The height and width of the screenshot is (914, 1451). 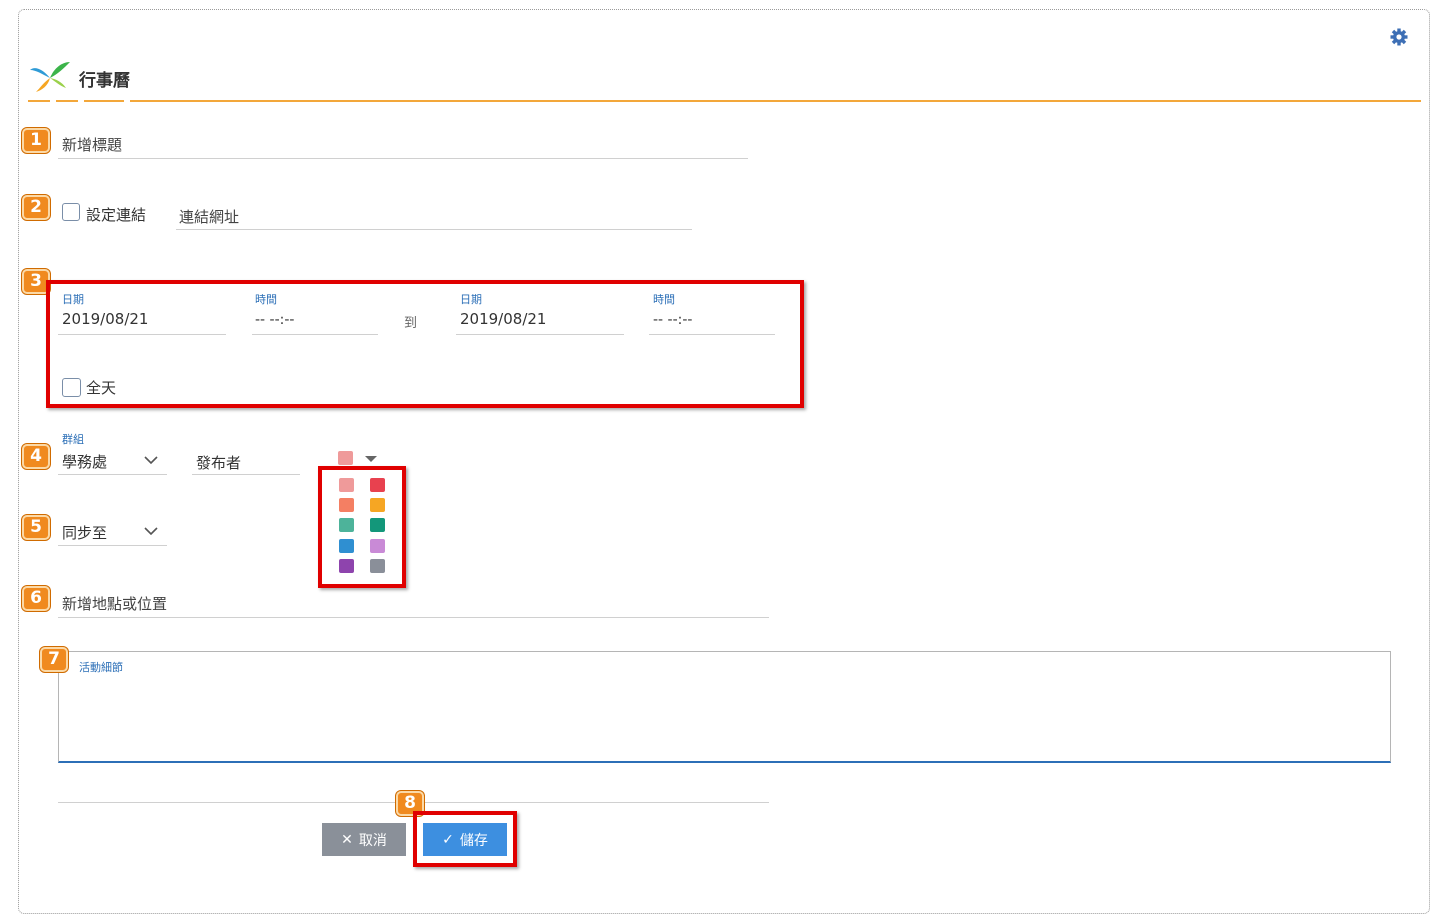 What do you see at coordinates (724, 707) in the screenshot?
I see `details-textarea` at bounding box center [724, 707].